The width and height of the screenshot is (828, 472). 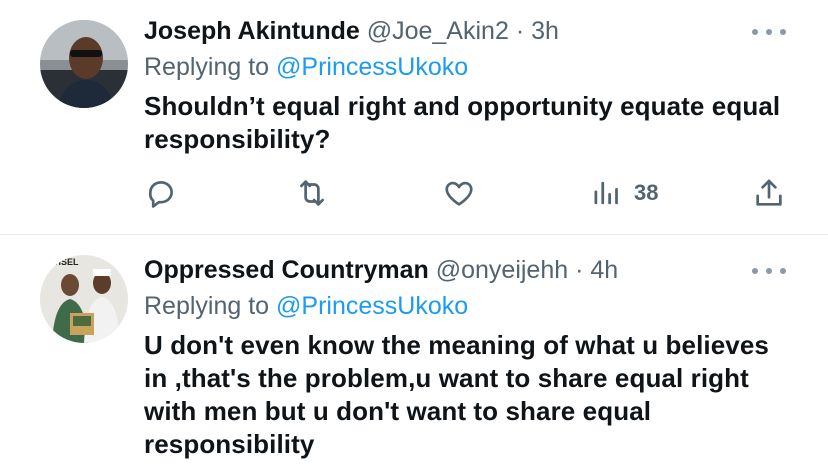 I want to click on display-name: Oppressed Countryman, so click(x=286, y=270).